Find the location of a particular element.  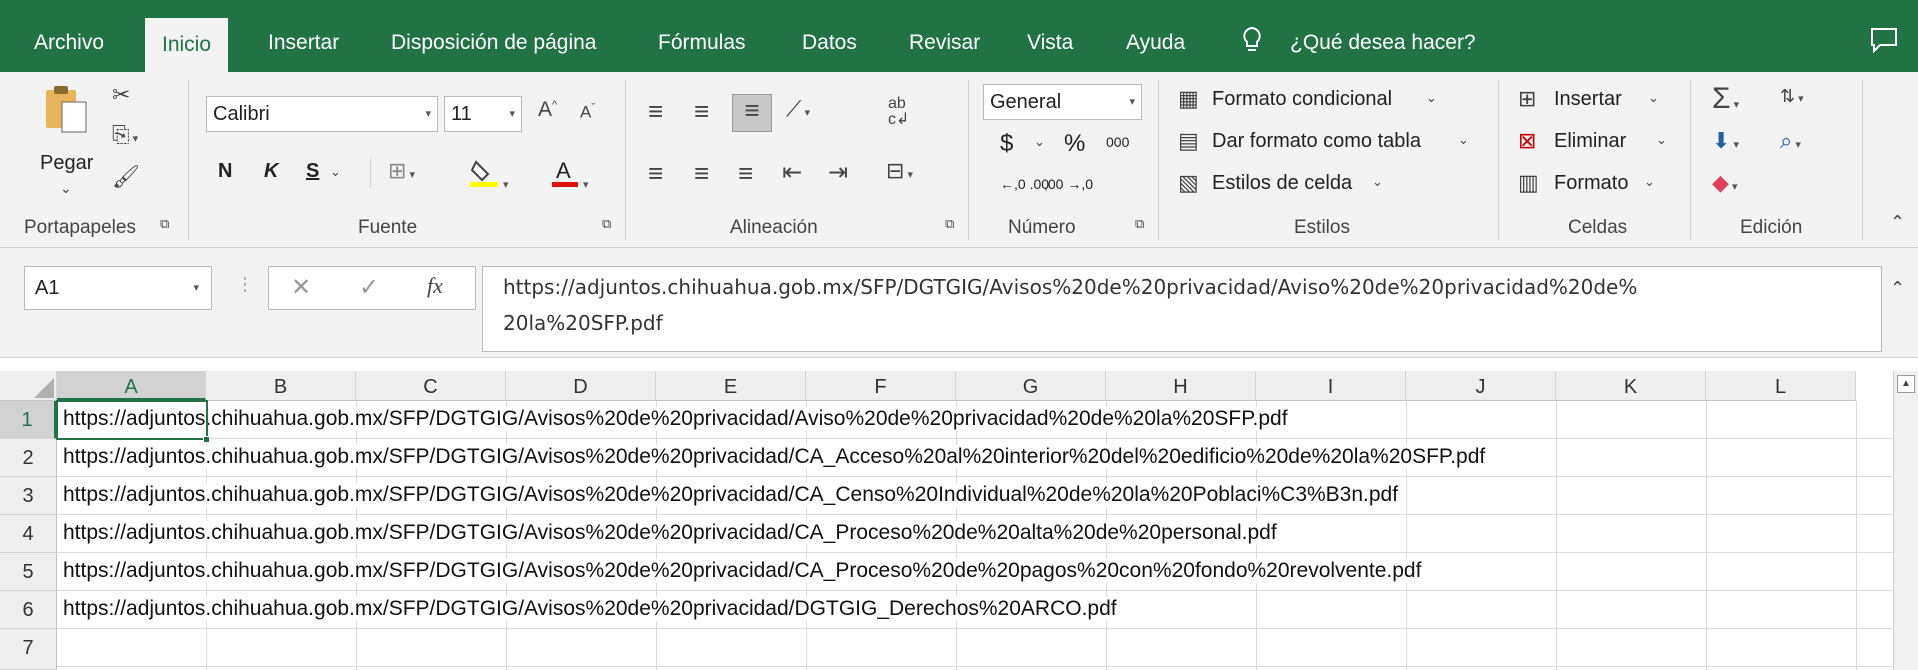

collapse-ribbon-icon: ⌃ is located at coordinates (1897, 222).